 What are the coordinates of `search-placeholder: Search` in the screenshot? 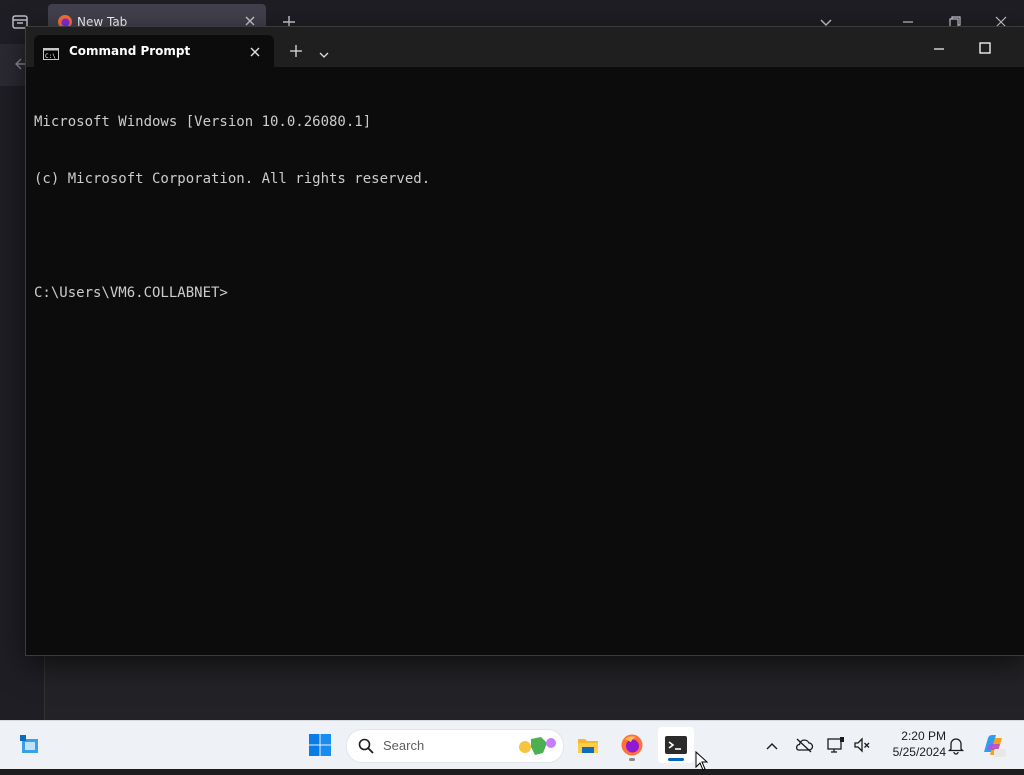 It's located at (404, 745).